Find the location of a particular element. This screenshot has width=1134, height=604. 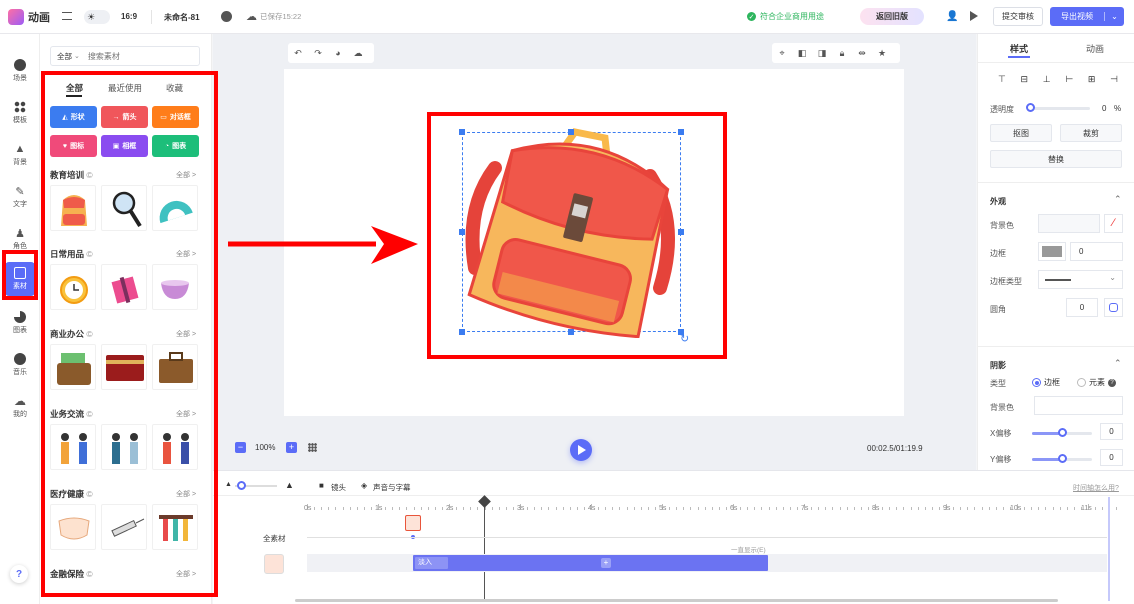

palette-icon: ◕ is located at coordinates (338, 53).